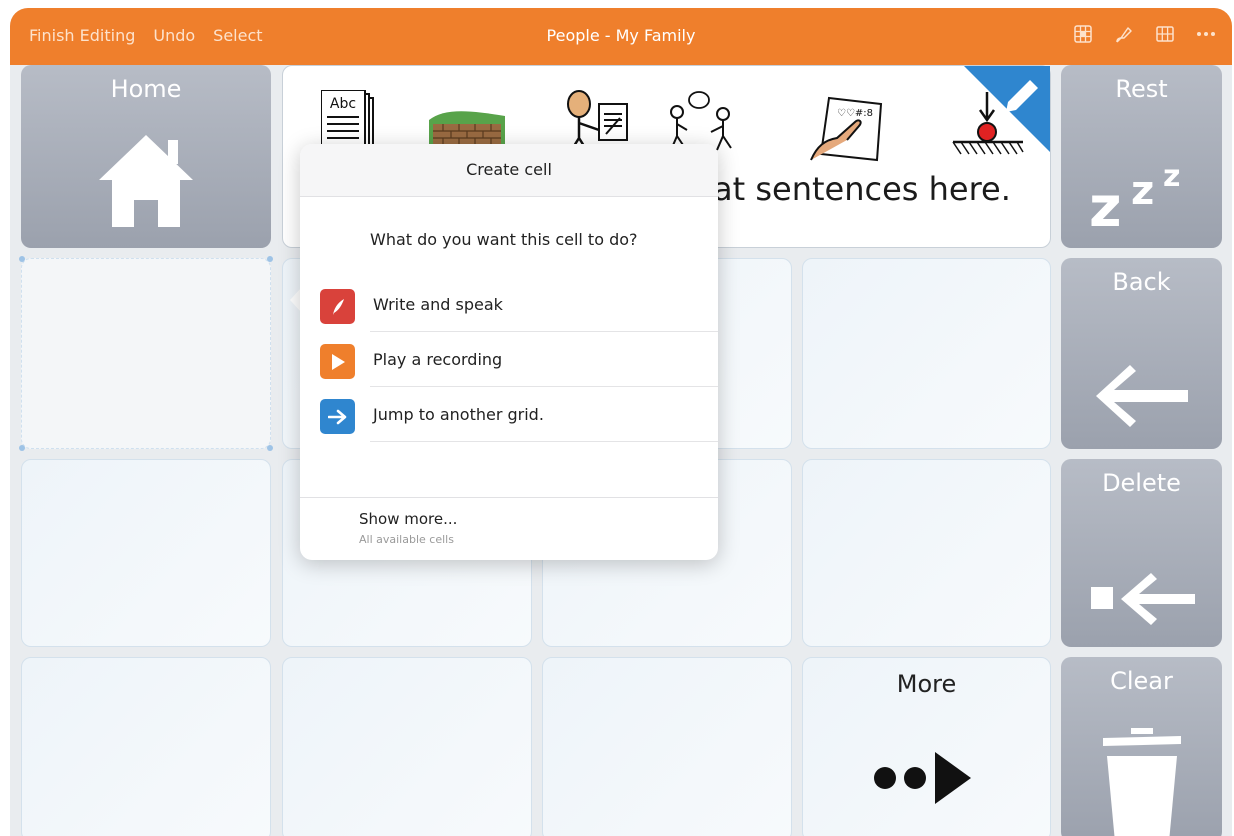 The height and width of the screenshot is (836, 1234). What do you see at coordinates (1141, 396) in the screenshot?
I see `arrow-left-icon` at bounding box center [1141, 396].